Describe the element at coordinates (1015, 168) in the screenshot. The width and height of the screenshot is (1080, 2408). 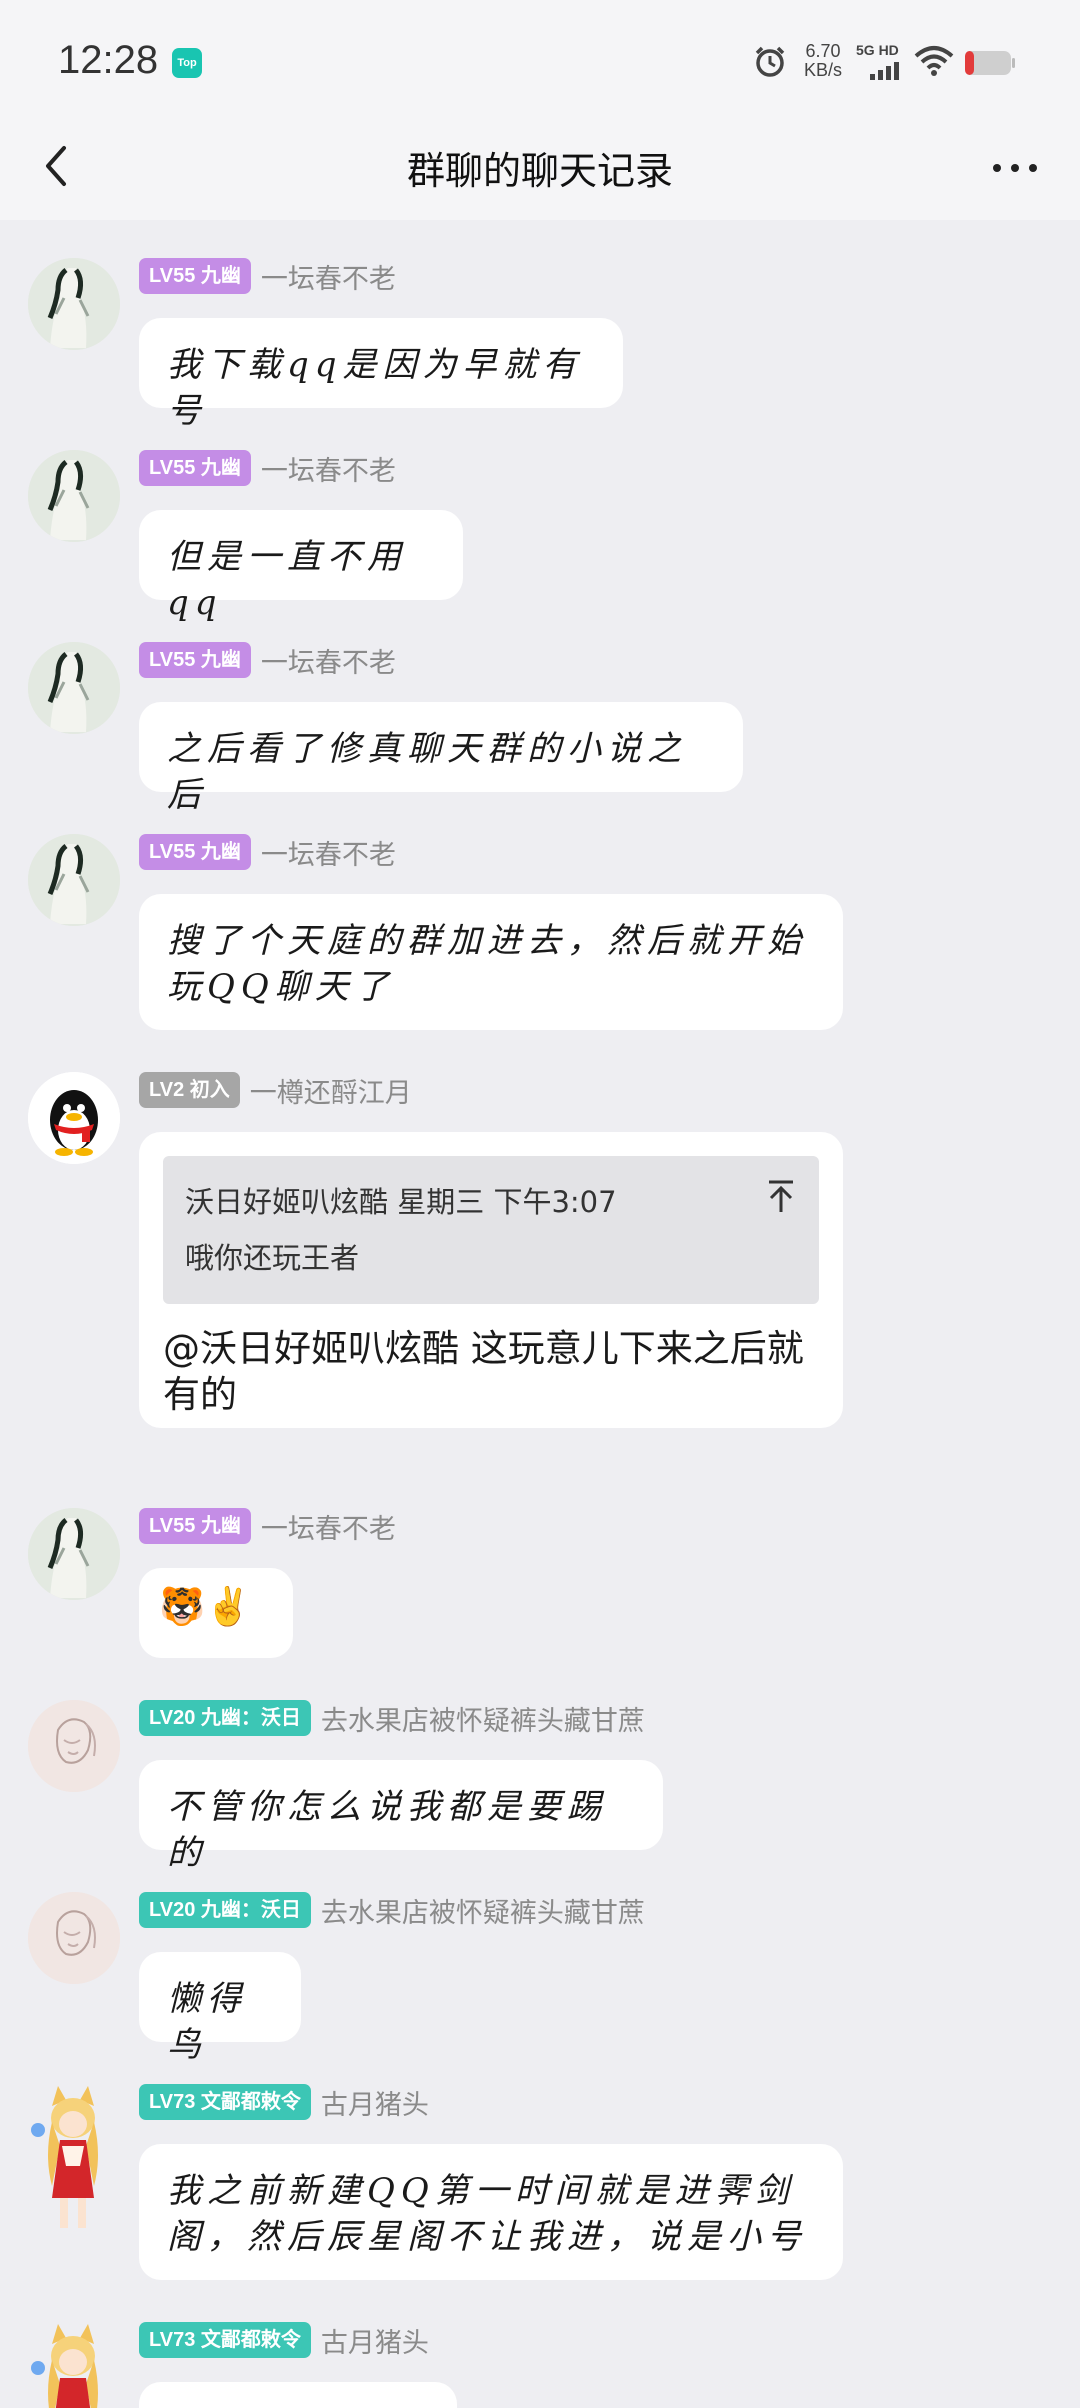
I see `more-icon` at that location.